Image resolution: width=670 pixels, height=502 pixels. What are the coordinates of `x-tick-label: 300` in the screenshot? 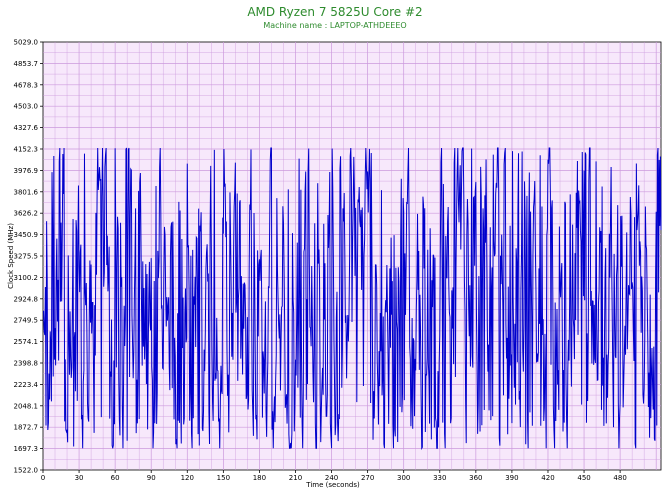 It's located at (403, 478).